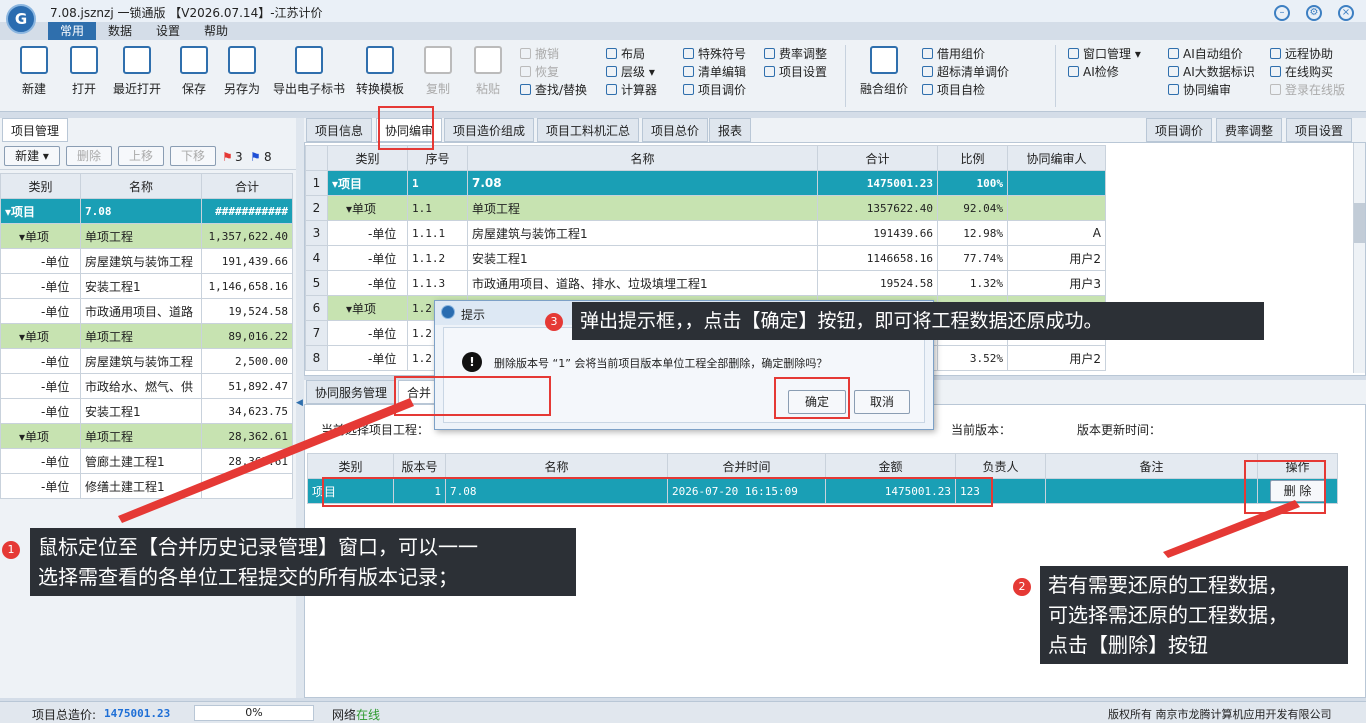 The width and height of the screenshot is (1366, 723). What do you see at coordinates (1194, 615) in the screenshot?
I see `callout-2: 若有需要还原的工程数据， 可选择需还原的工程数据， 点击【删除】按钮` at bounding box center [1194, 615].